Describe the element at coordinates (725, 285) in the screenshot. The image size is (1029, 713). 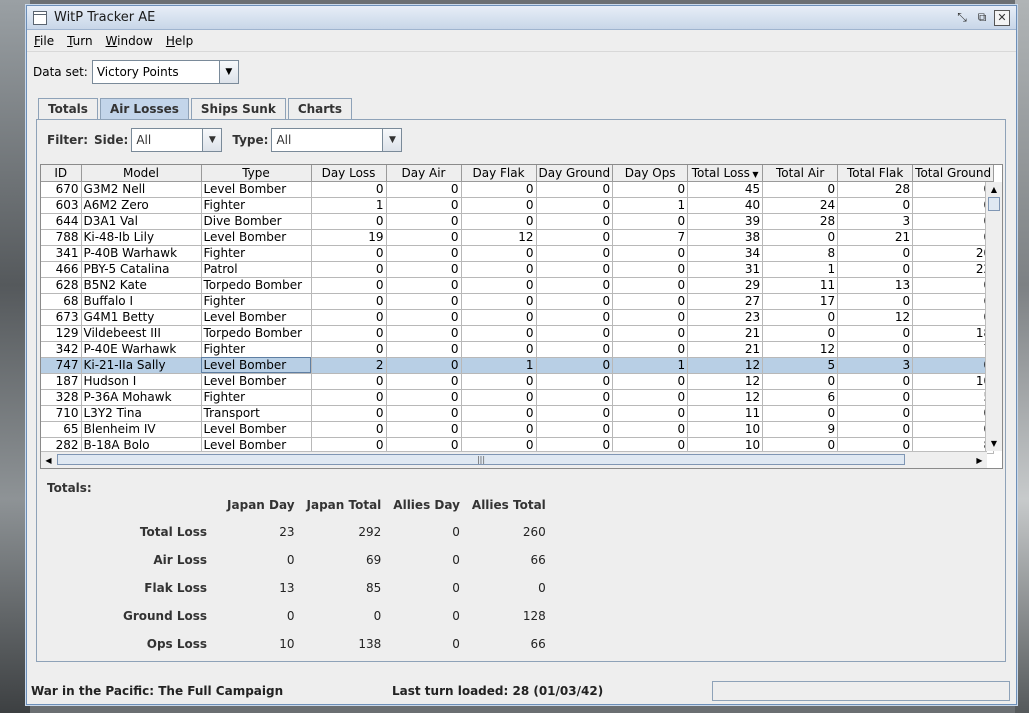
I see `table-cell: 29` at that location.